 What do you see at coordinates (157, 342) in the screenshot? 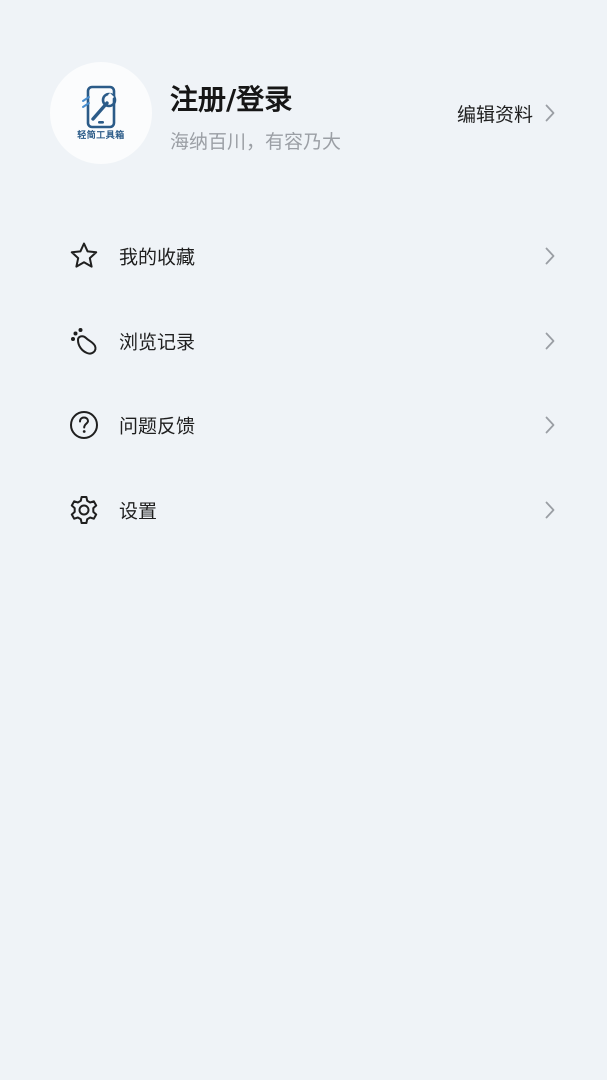
I see `menu-item-label: 浏览记录` at bounding box center [157, 342].